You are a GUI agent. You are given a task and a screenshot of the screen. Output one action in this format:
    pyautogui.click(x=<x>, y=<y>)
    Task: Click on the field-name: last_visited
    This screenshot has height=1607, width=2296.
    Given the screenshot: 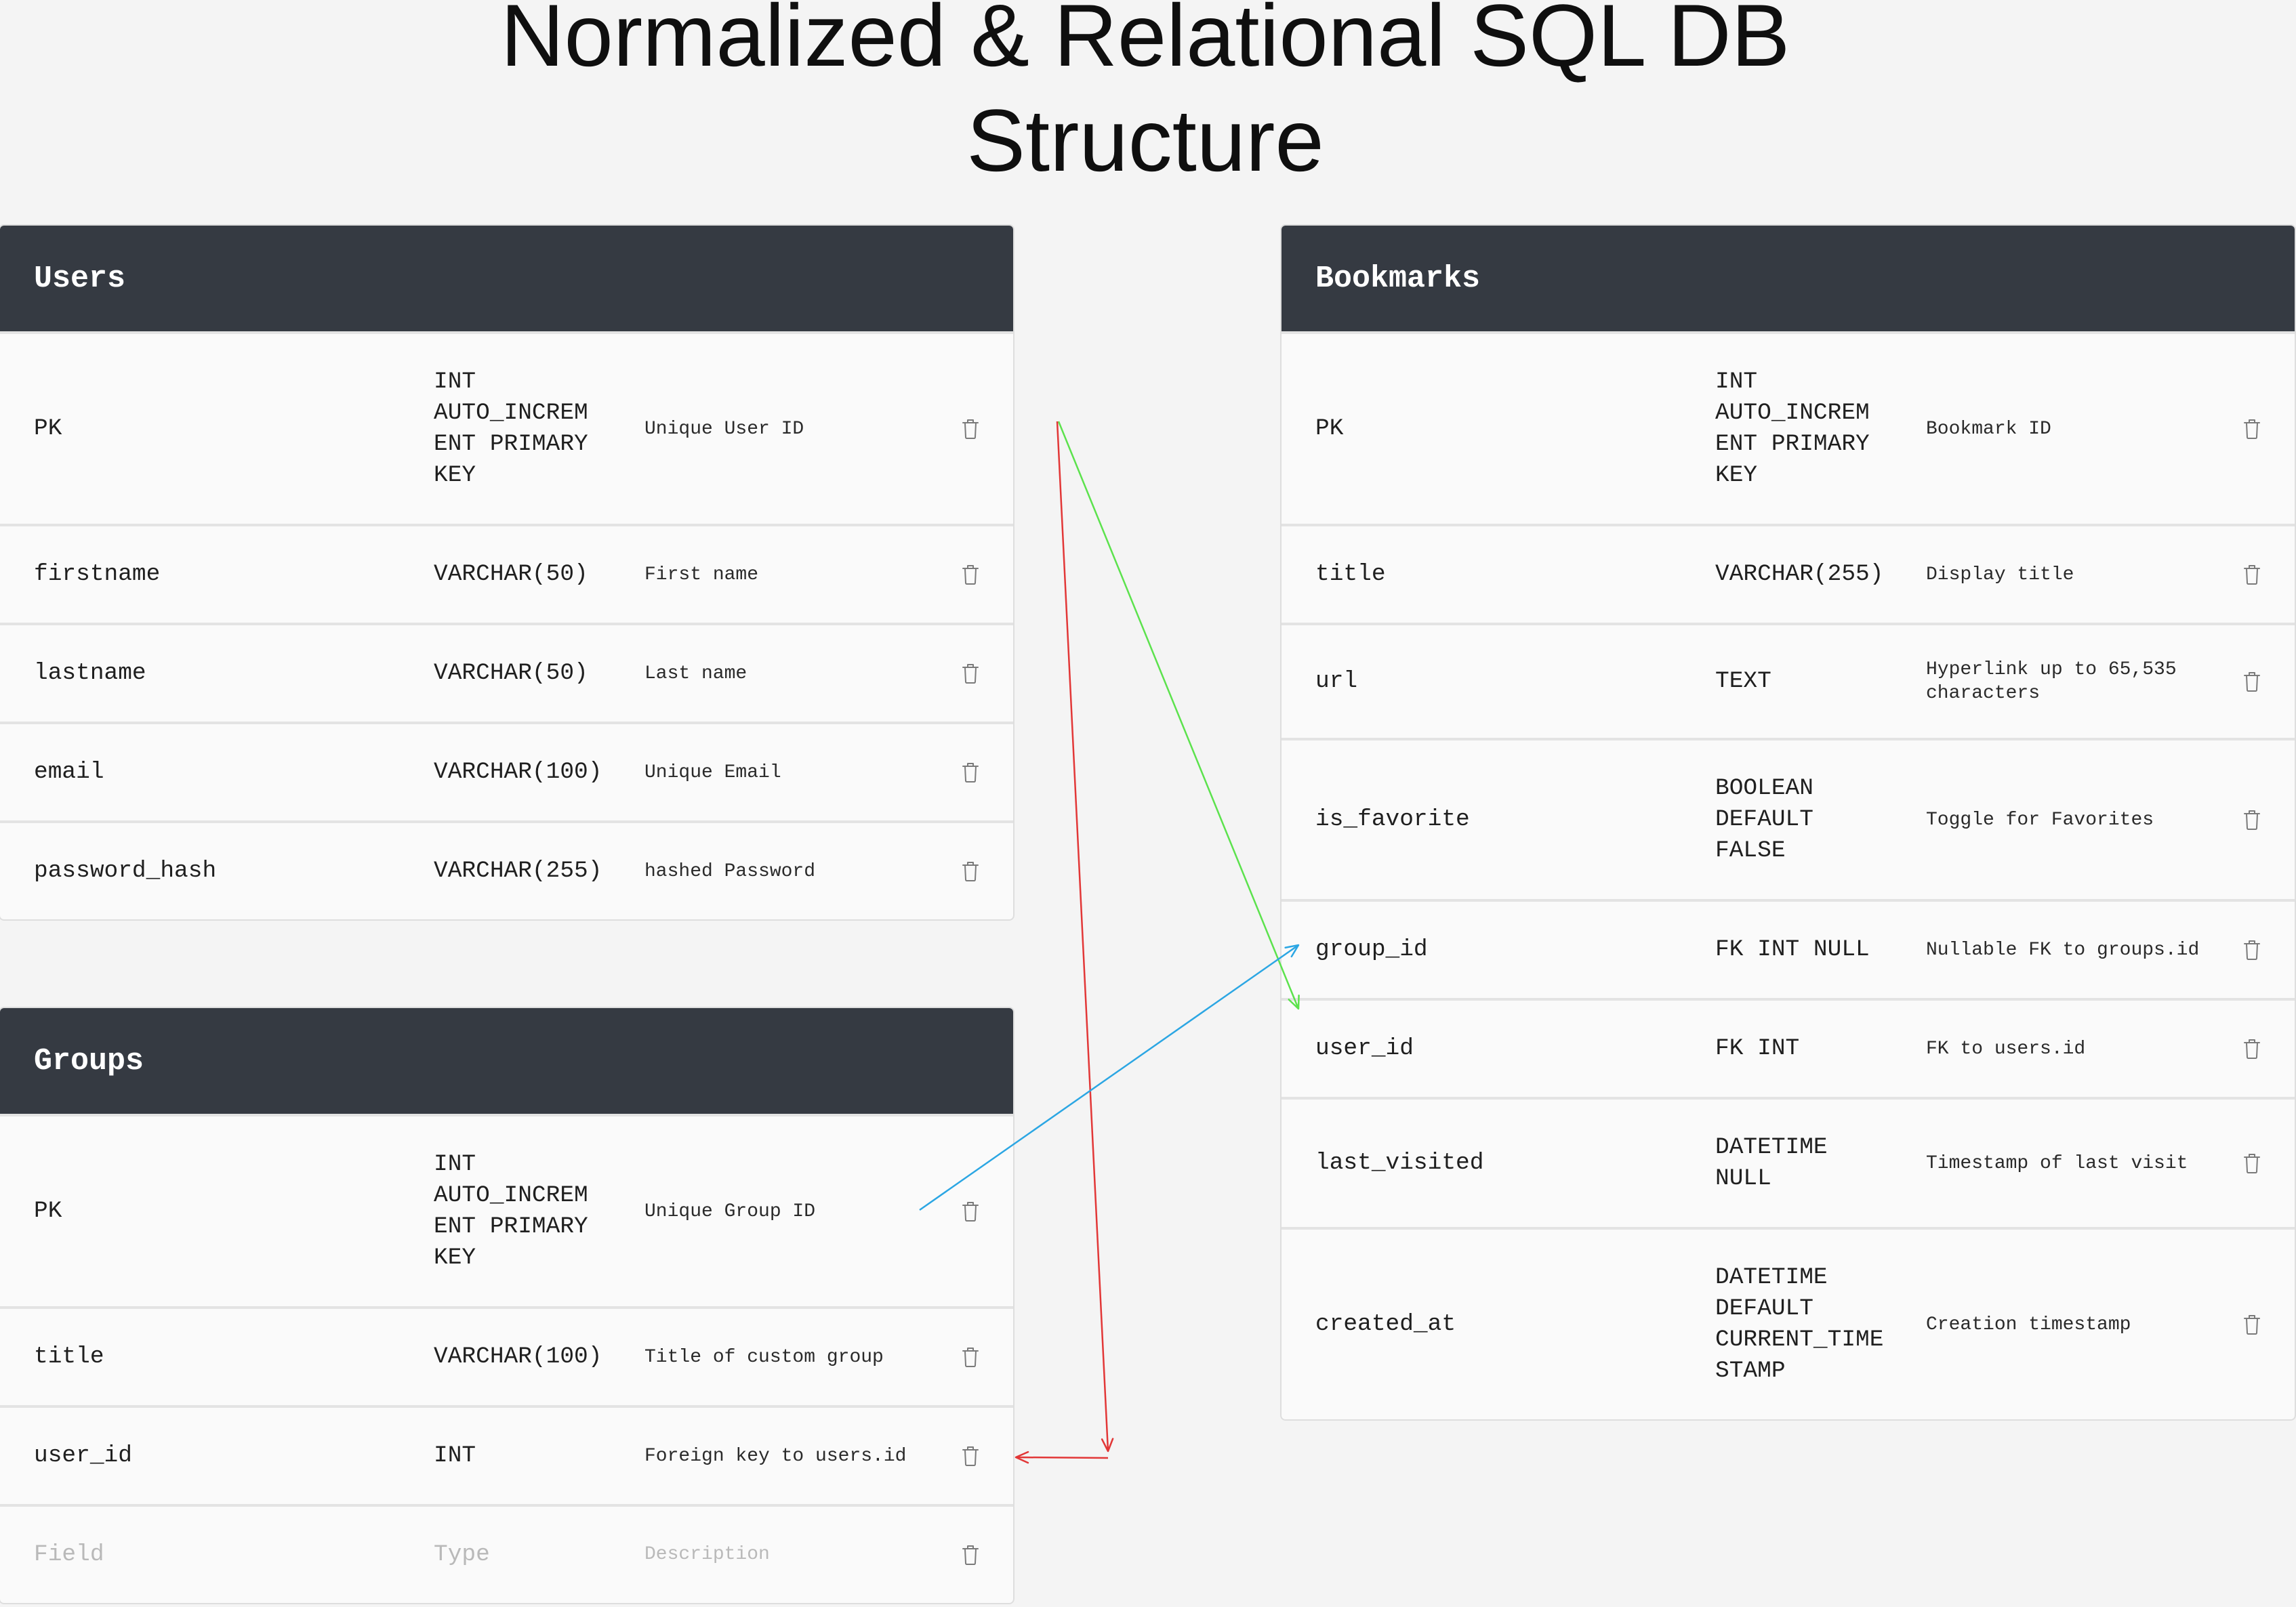 What is the action you would take?
    pyautogui.click(x=1399, y=1163)
    